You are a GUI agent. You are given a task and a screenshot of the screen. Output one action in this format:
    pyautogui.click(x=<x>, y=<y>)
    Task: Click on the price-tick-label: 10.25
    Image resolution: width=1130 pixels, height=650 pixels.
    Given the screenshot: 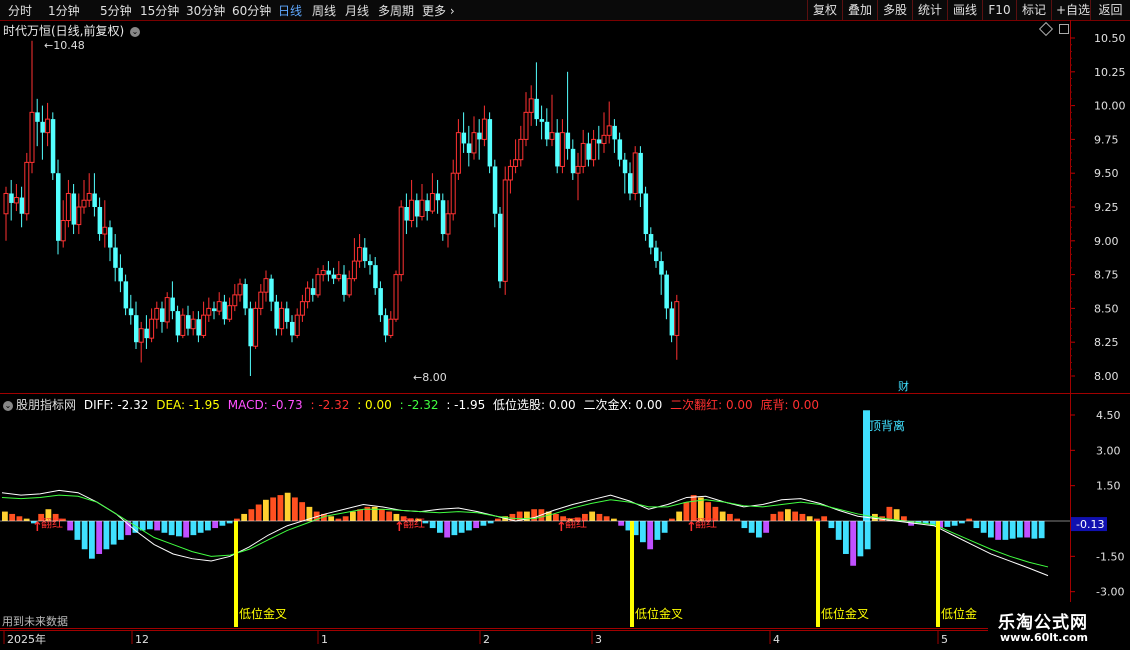 What is the action you would take?
    pyautogui.click(x=1110, y=72)
    